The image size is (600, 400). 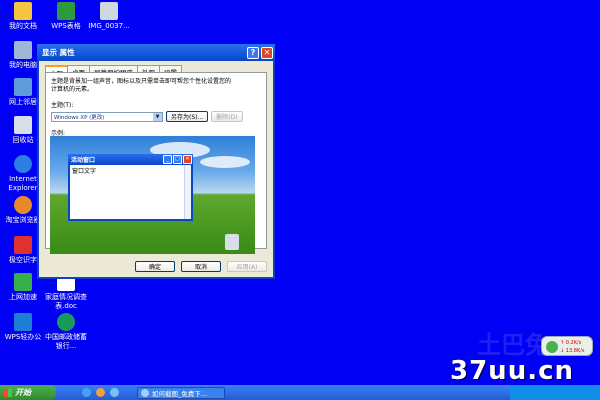 I want to click on theme-preview: 活动窗口 _ □ ✕ 窗口文字, so click(x=152, y=195).